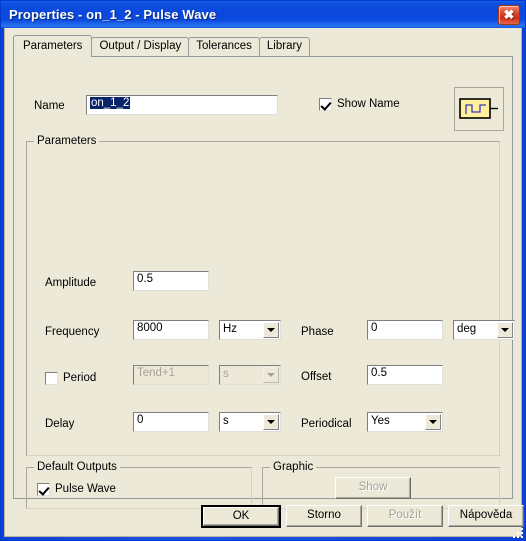 The width and height of the screenshot is (526, 541). Describe the element at coordinates (374, 328) in the screenshot. I see `phase-value: 0` at that location.